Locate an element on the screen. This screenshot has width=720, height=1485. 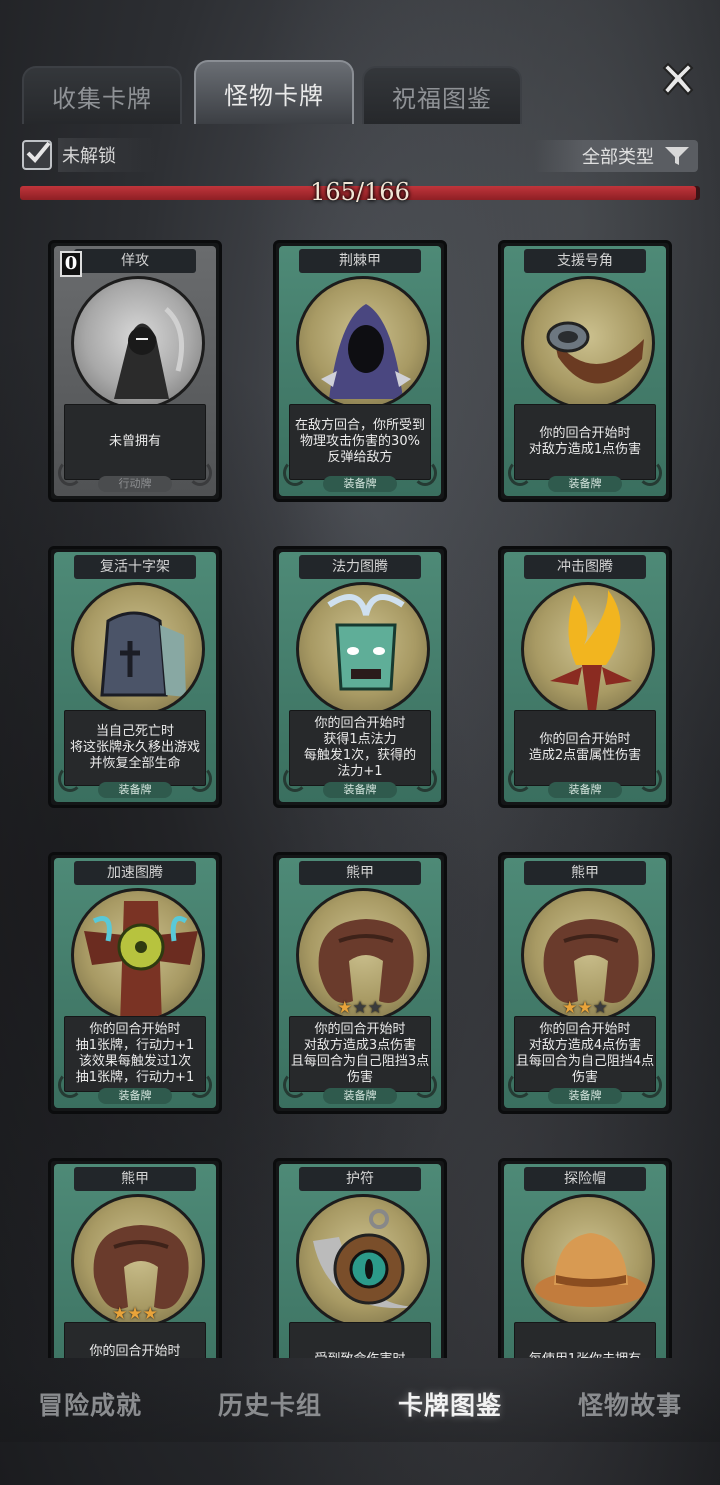
tab-bar: 收集卡牌 怪物卡牌 祝福图鉴 is located at coordinates (322, 92).